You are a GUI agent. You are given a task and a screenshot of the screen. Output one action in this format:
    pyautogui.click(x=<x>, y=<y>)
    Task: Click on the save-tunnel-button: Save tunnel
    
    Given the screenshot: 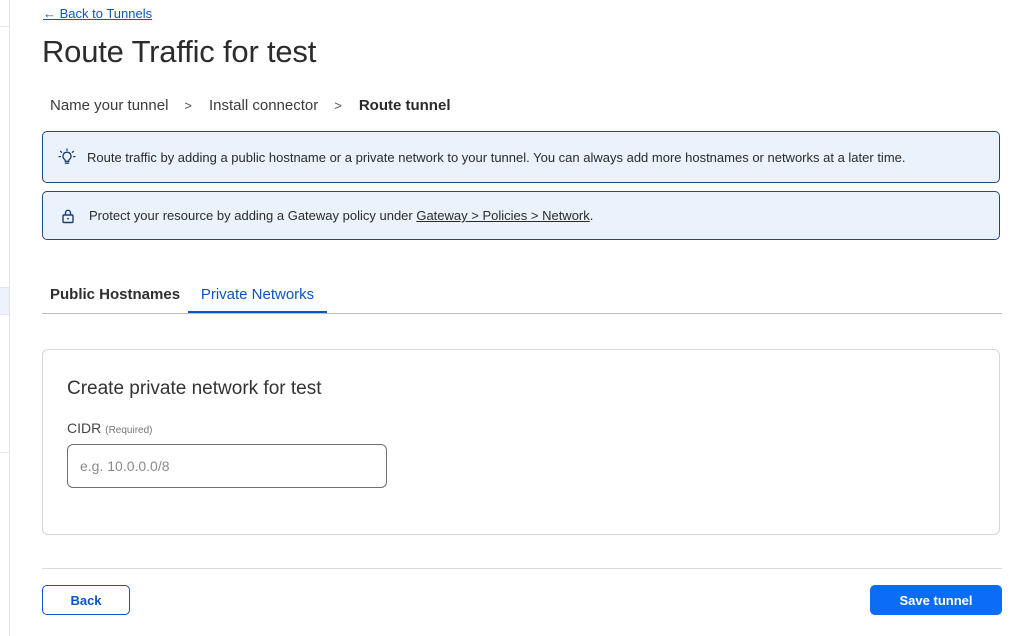 What is the action you would take?
    pyautogui.click(x=936, y=600)
    